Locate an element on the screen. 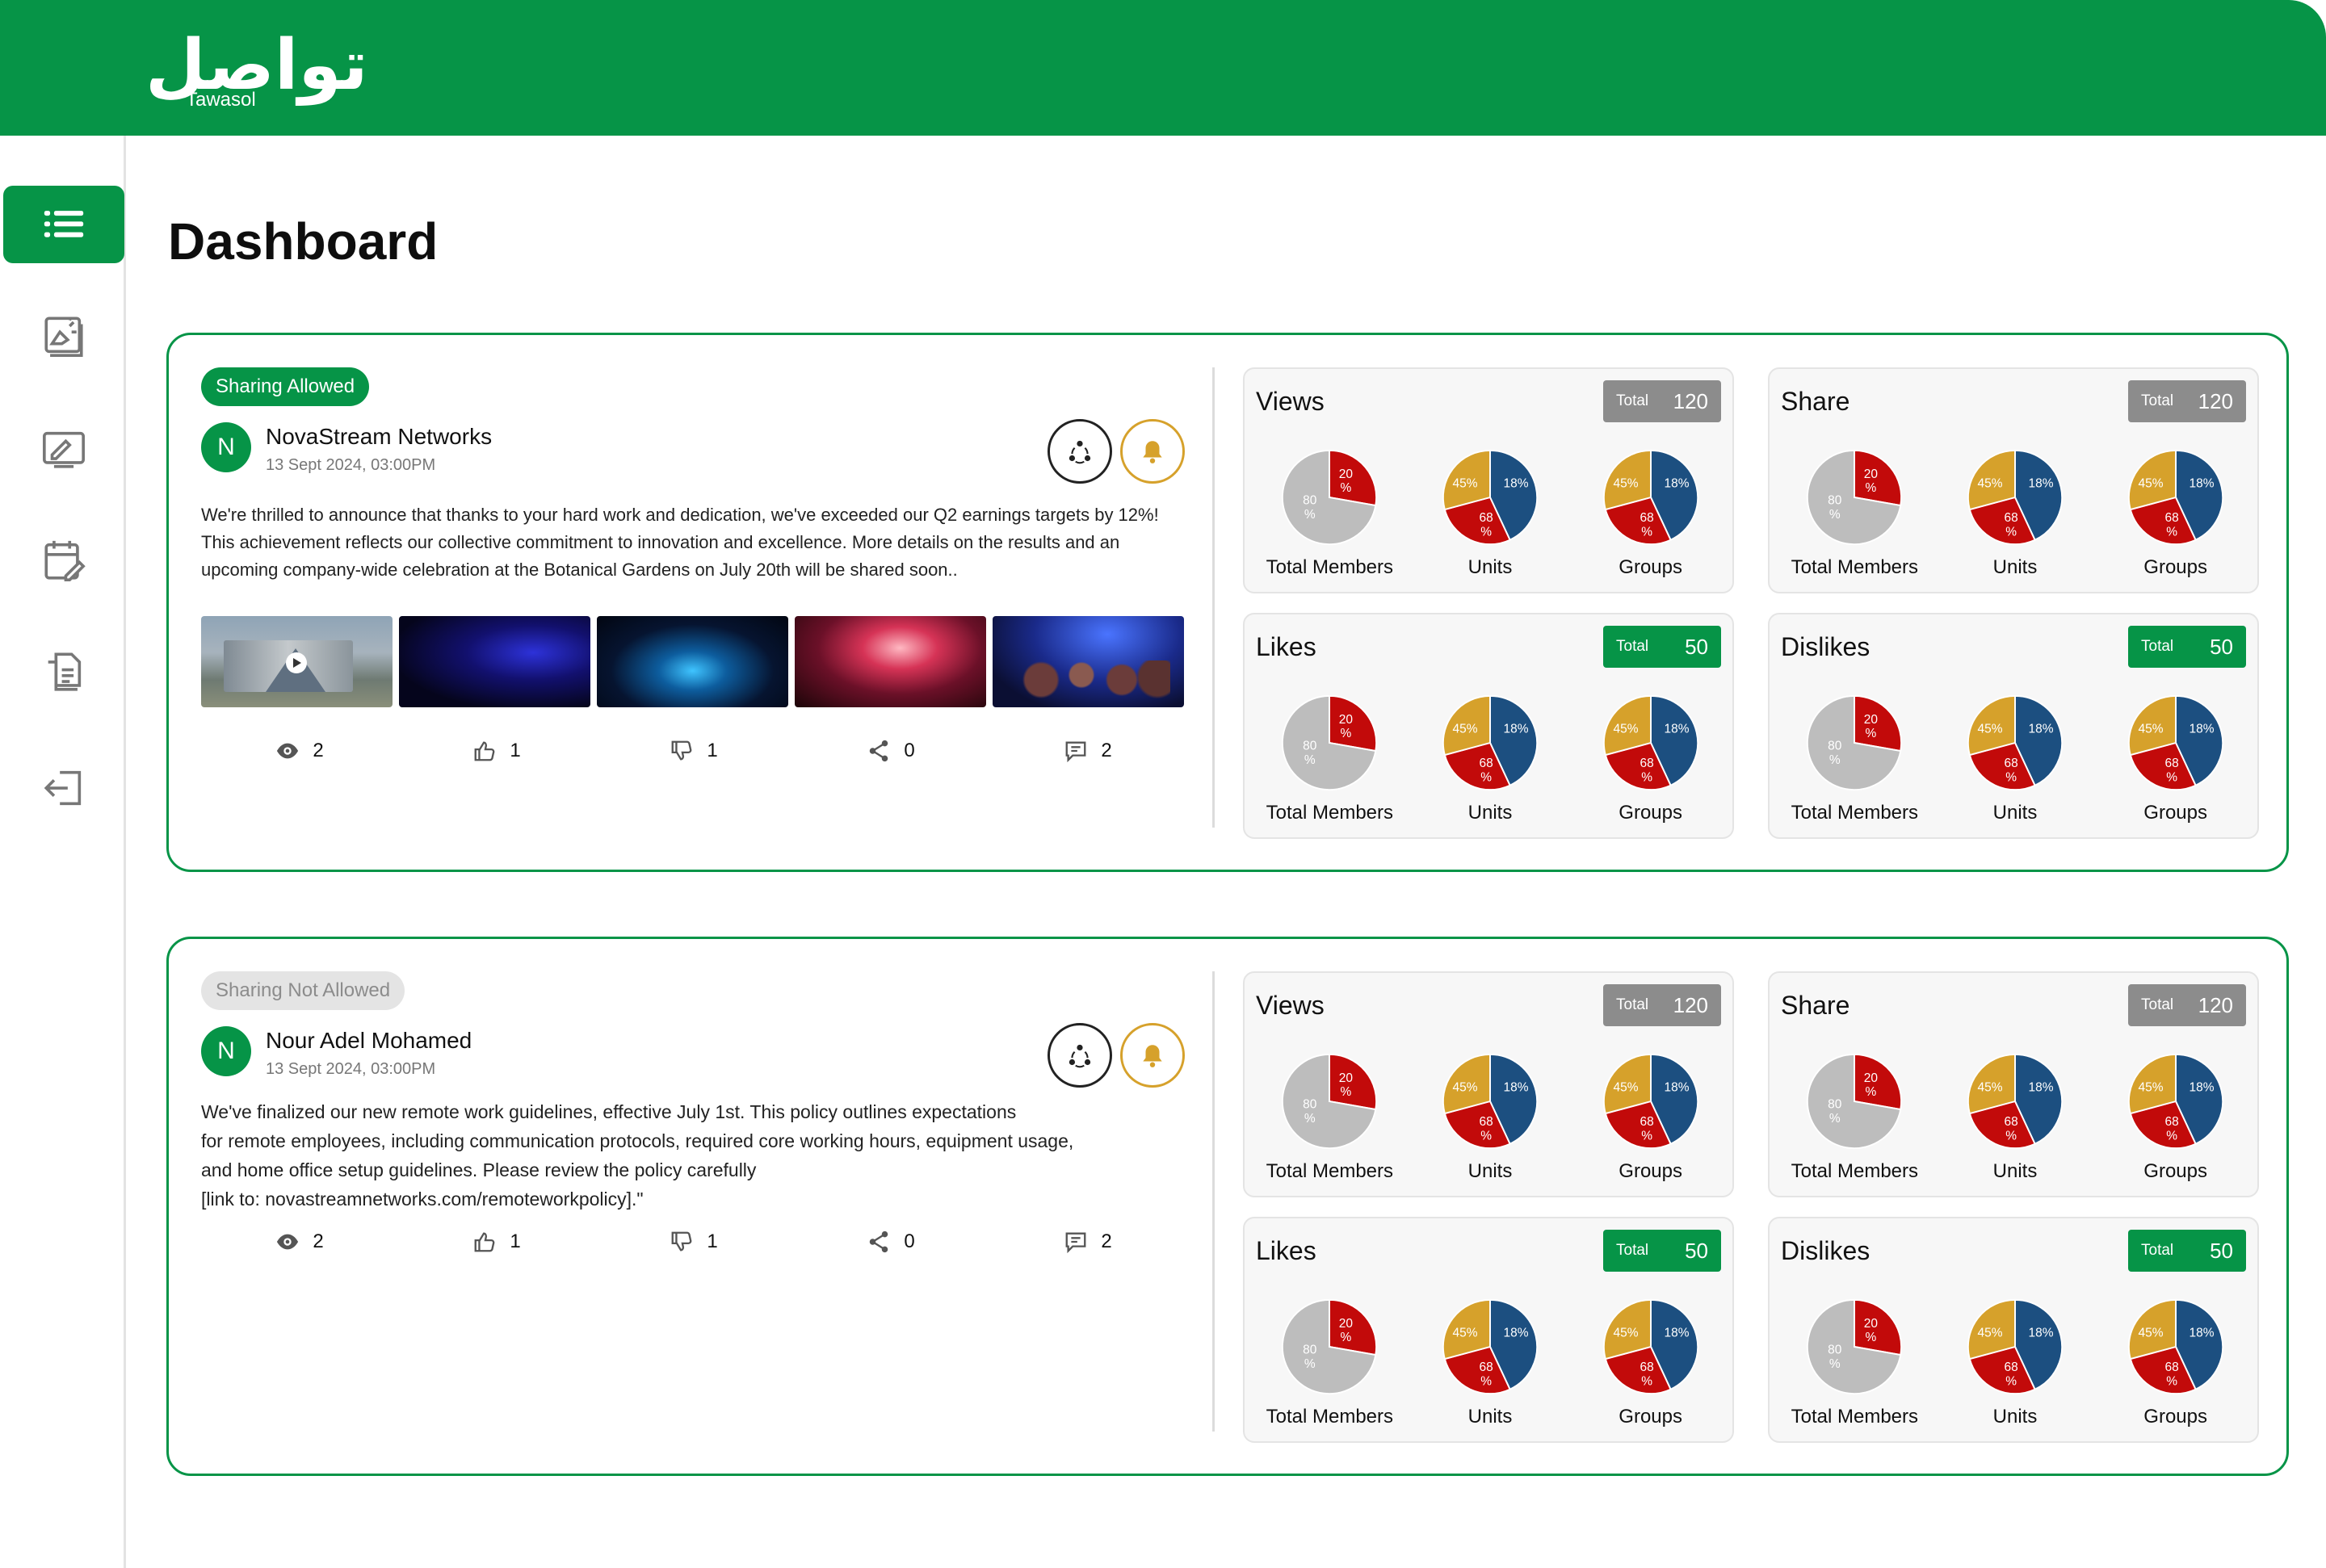 This screenshot has height=1568, width=2326. pie-label-major: 80 is located at coordinates (1835, 746).